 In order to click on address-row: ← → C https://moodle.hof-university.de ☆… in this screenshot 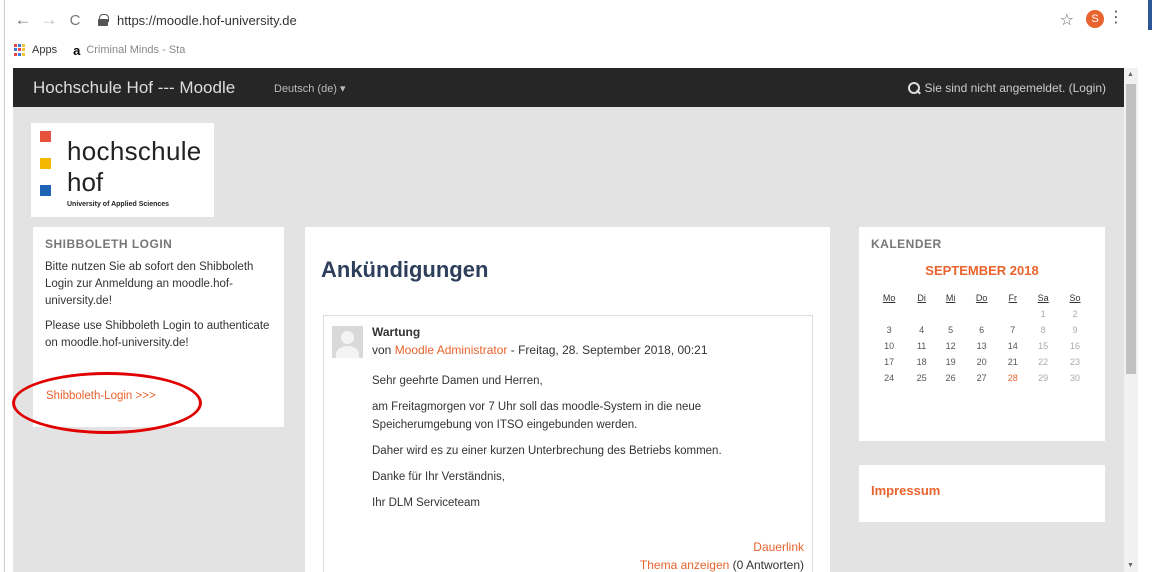, I will do `click(572, 20)`.